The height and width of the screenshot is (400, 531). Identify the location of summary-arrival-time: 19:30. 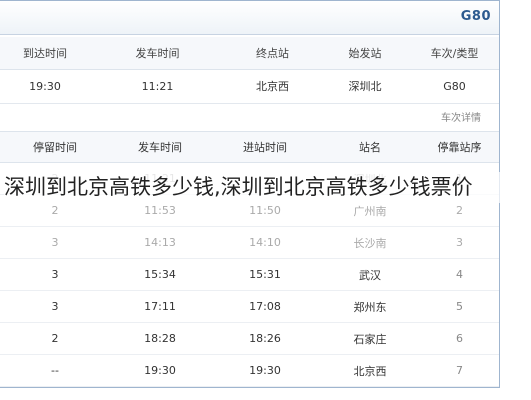
(45, 86).